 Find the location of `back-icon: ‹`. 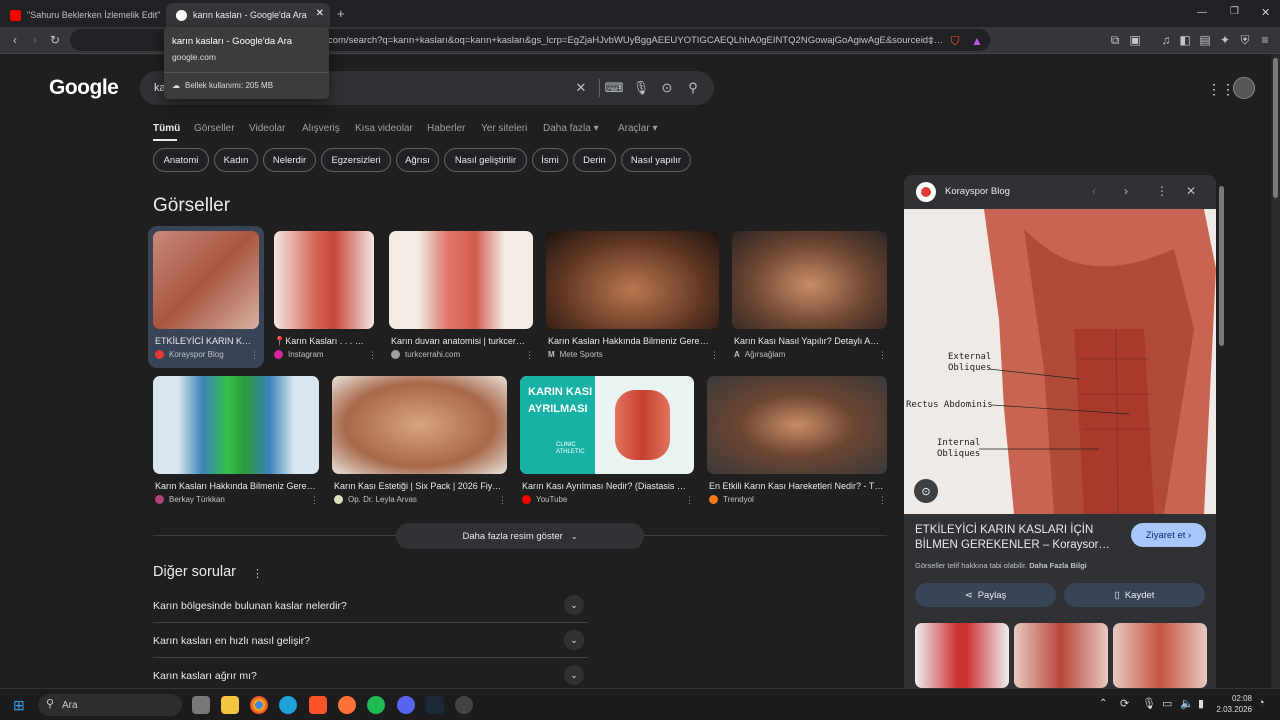

back-icon: ‹ is located at coordinates (15, 40).